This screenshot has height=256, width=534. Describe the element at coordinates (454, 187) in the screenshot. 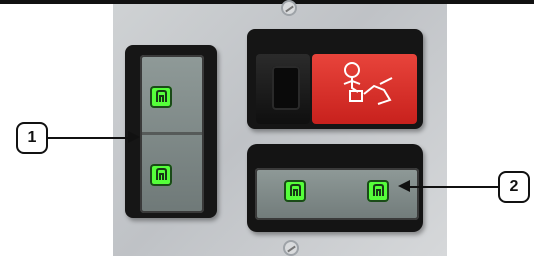

I see `callout-2-arrow-line` at that location.